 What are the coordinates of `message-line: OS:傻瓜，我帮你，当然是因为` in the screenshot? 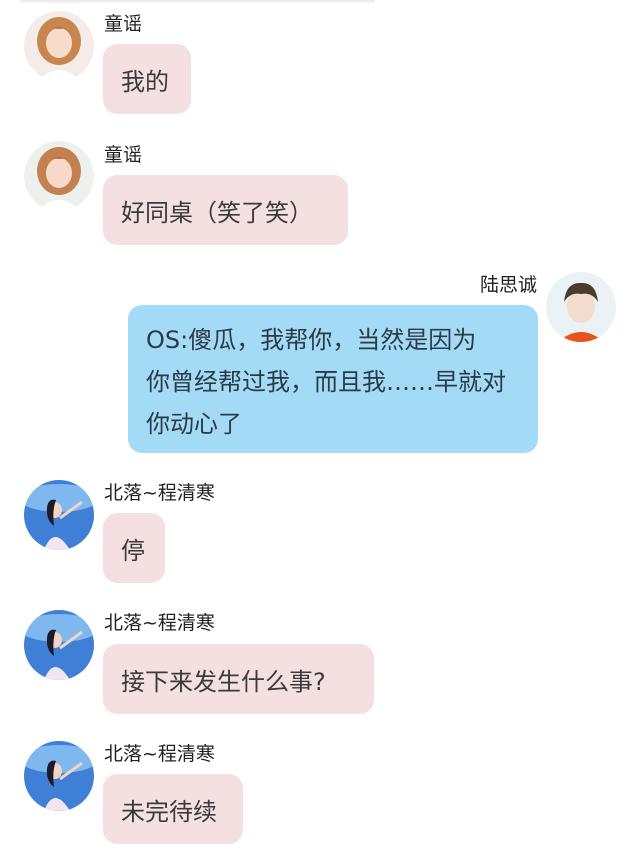 It's located at (311, 340).